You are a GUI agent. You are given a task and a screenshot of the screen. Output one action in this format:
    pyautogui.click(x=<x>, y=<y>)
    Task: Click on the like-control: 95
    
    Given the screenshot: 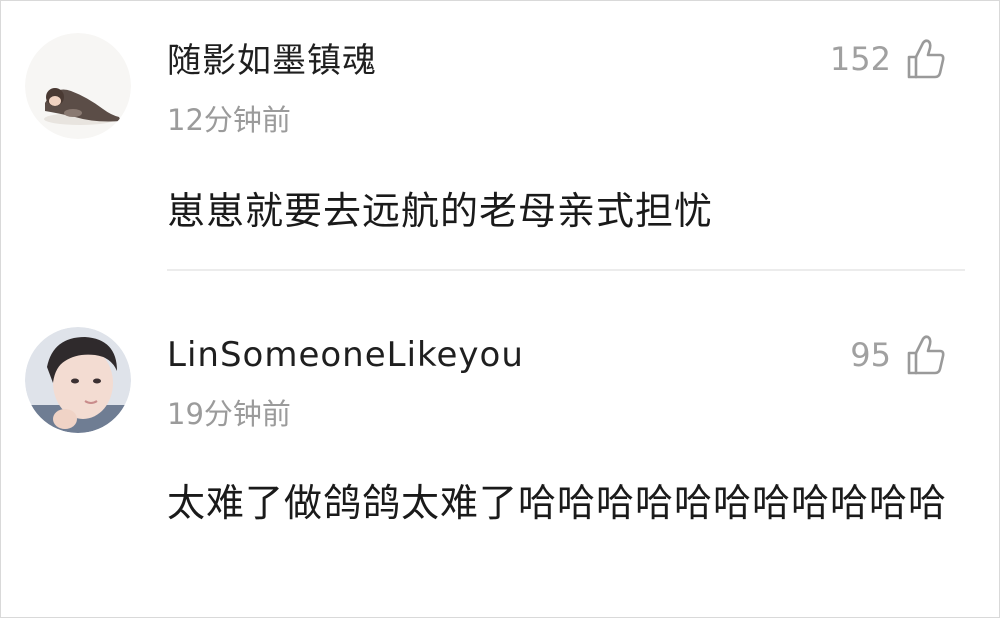 What is the action you would take?
    pyautogui.click(x=898, y=355)
    